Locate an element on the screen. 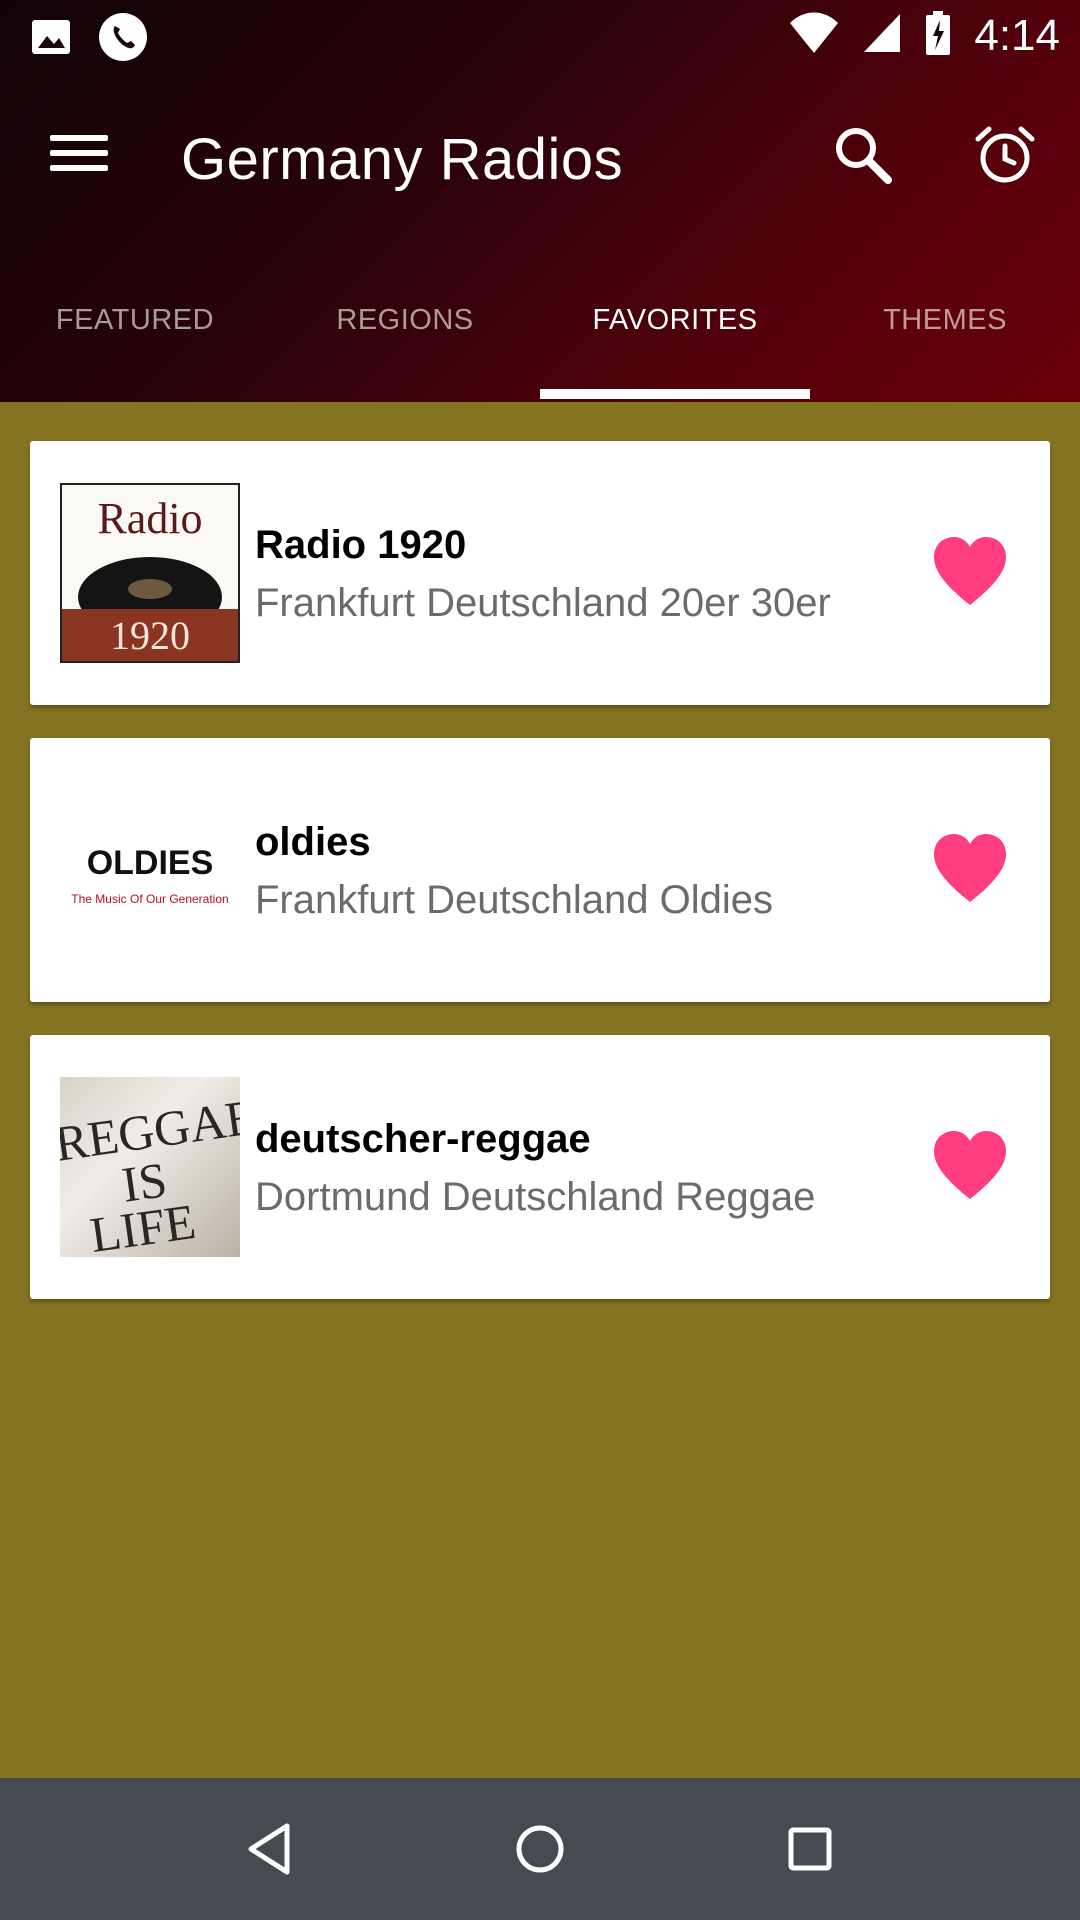  station-logo: REGGAE IS LIFE is located at coordinates (150, 1167).